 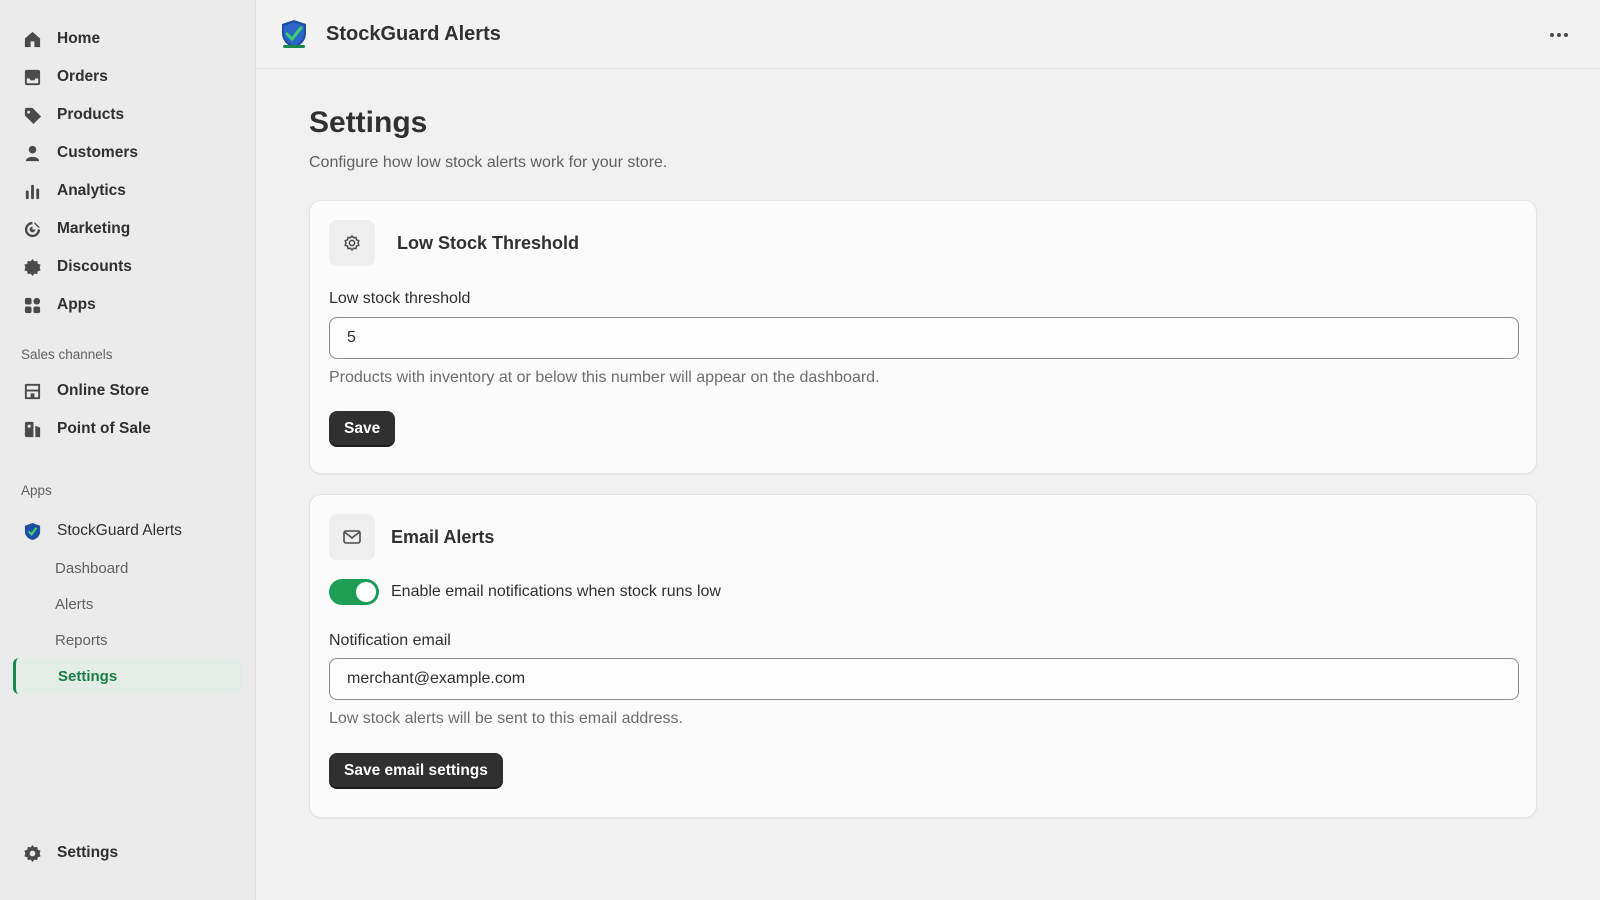 What do you see at coordinates (362, 429) in the screenshot?
I see `save-threshold-button: Save` at bounding box center [362, 429].